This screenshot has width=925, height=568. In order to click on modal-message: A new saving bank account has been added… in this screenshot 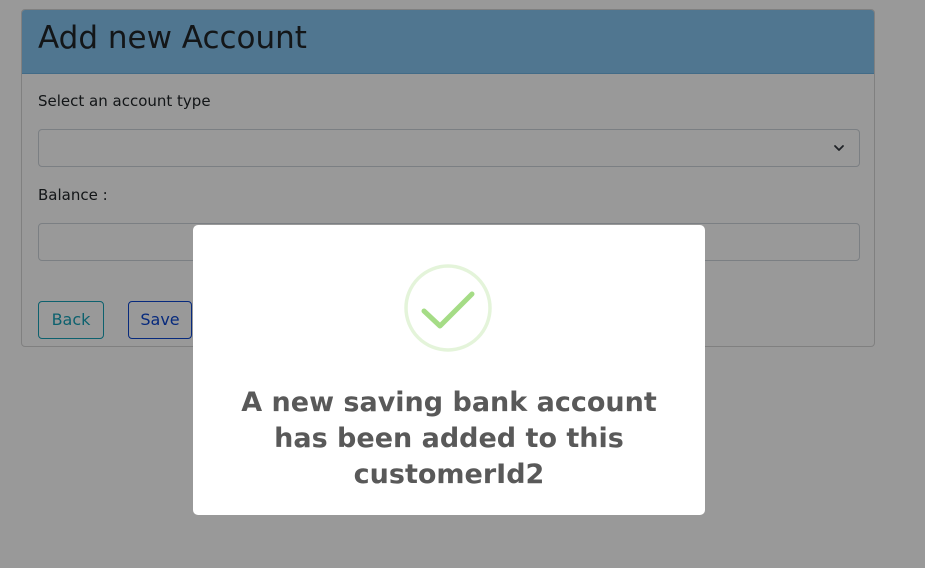, I will do `click(449, 438)`.